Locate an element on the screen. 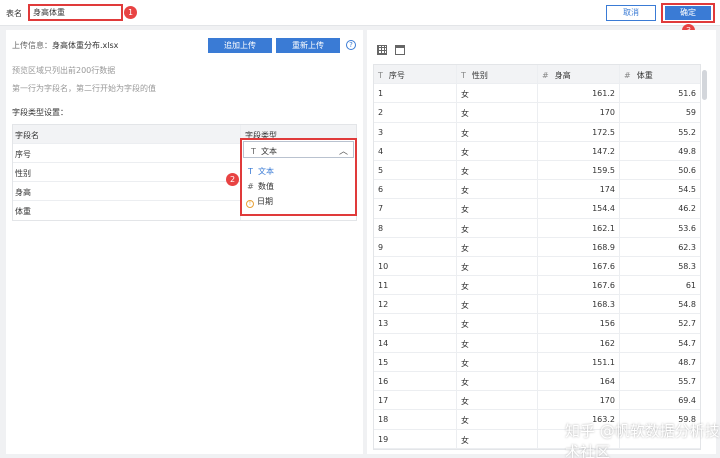 This screenshot has width=720, height=458. table-row: 7 女 154.4 46.2 is located at coordinates (537, 209).